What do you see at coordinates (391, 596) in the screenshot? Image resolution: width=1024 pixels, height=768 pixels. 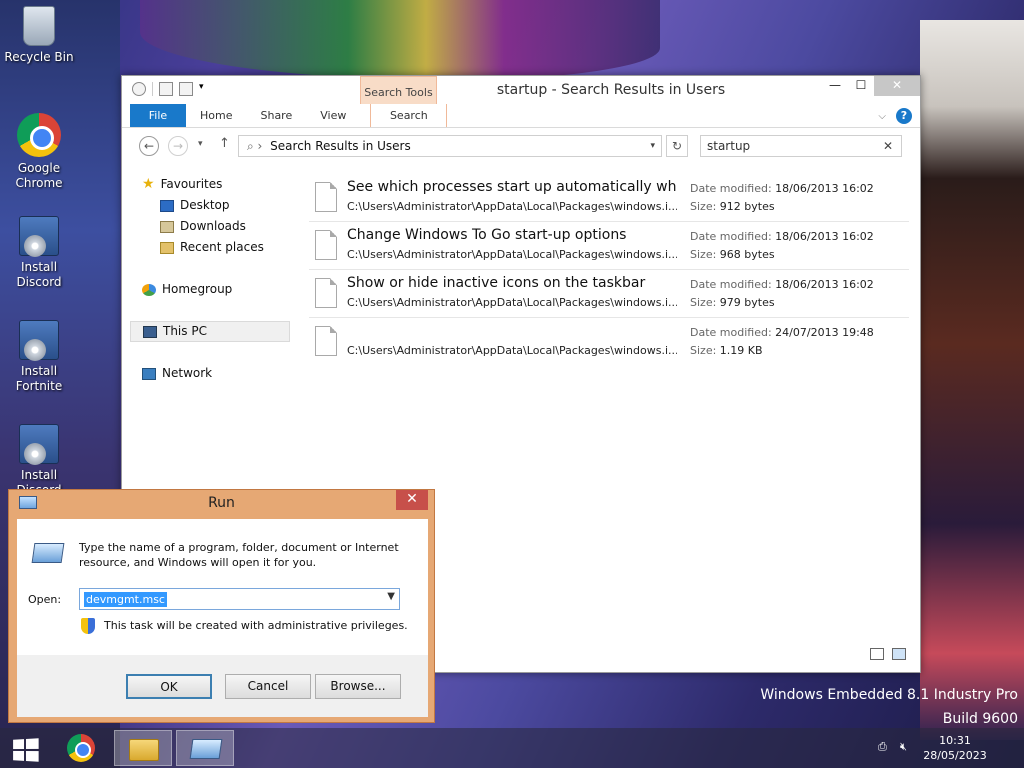 I see `chevron-down-icon: ▼` at bounding box center [391, 596].